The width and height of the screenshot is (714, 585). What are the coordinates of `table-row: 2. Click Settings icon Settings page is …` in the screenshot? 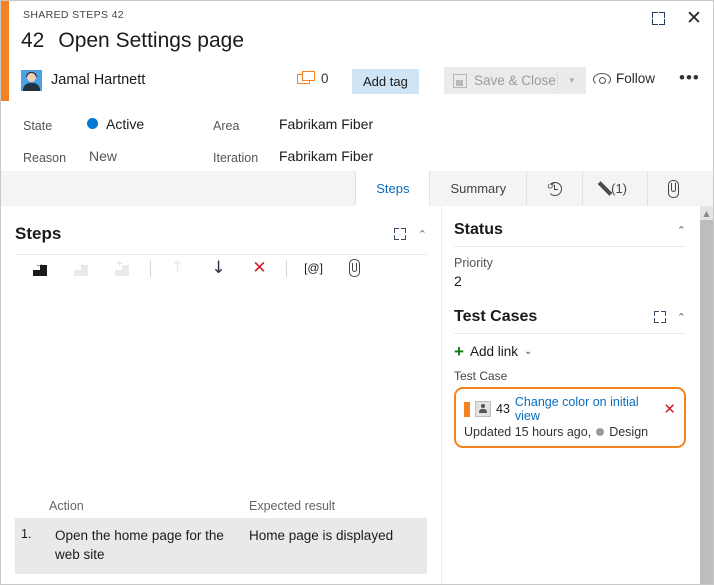 It's located at (221, 579).